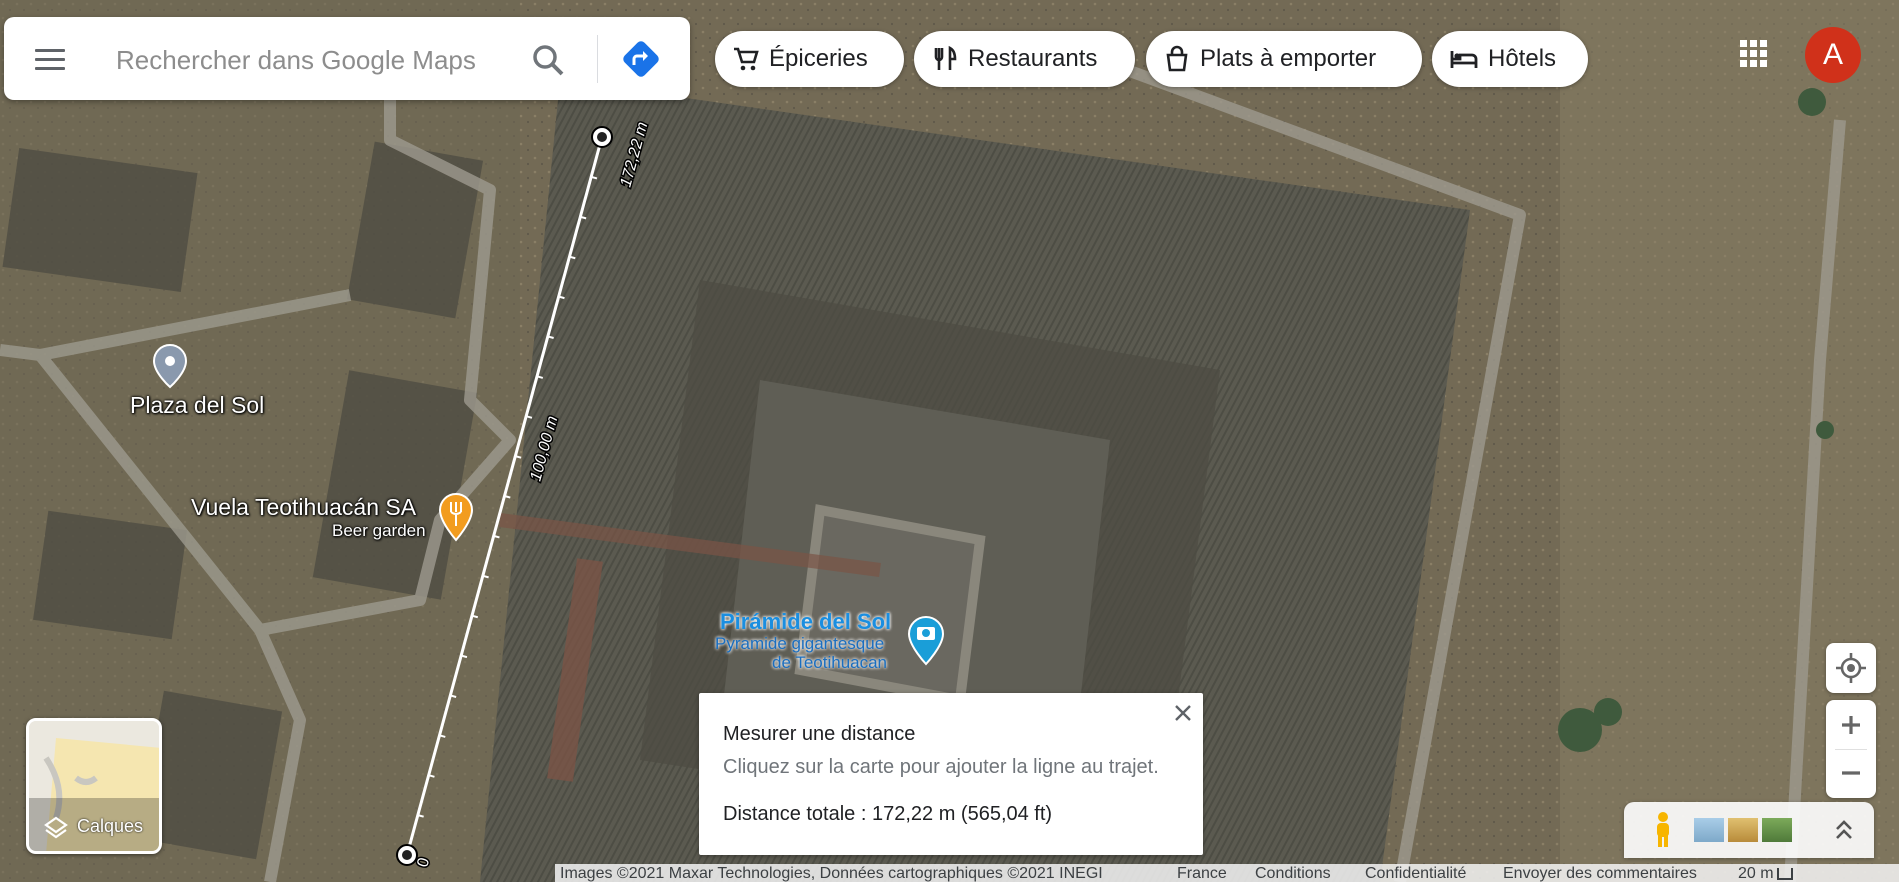 The width and height of the screenshot is (1899, 882). What do you see at coordinates (1464, 59) in the screenshot?
I see `bed-icon` at bounding box center [1464, 59].